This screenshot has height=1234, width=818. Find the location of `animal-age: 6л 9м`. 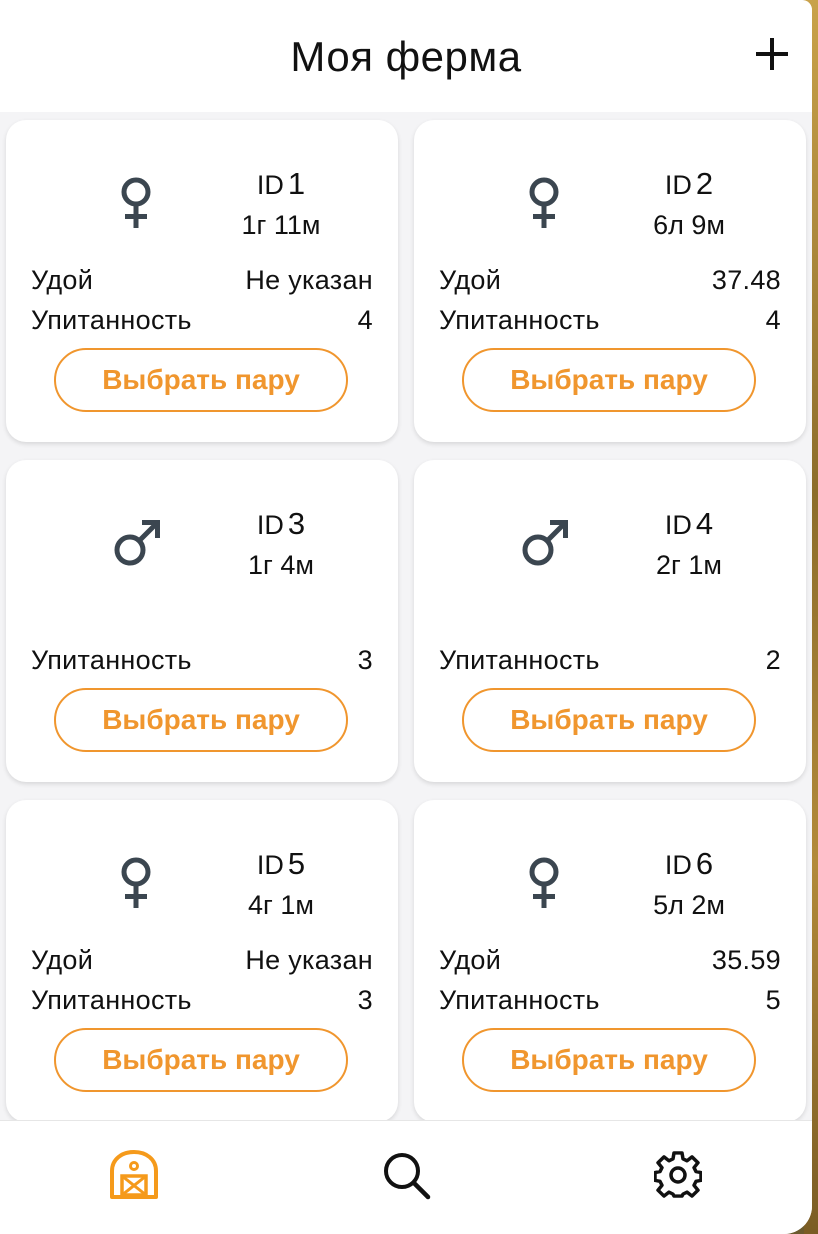

animal-age: 6л 9м is located at coordinates (689, 225).